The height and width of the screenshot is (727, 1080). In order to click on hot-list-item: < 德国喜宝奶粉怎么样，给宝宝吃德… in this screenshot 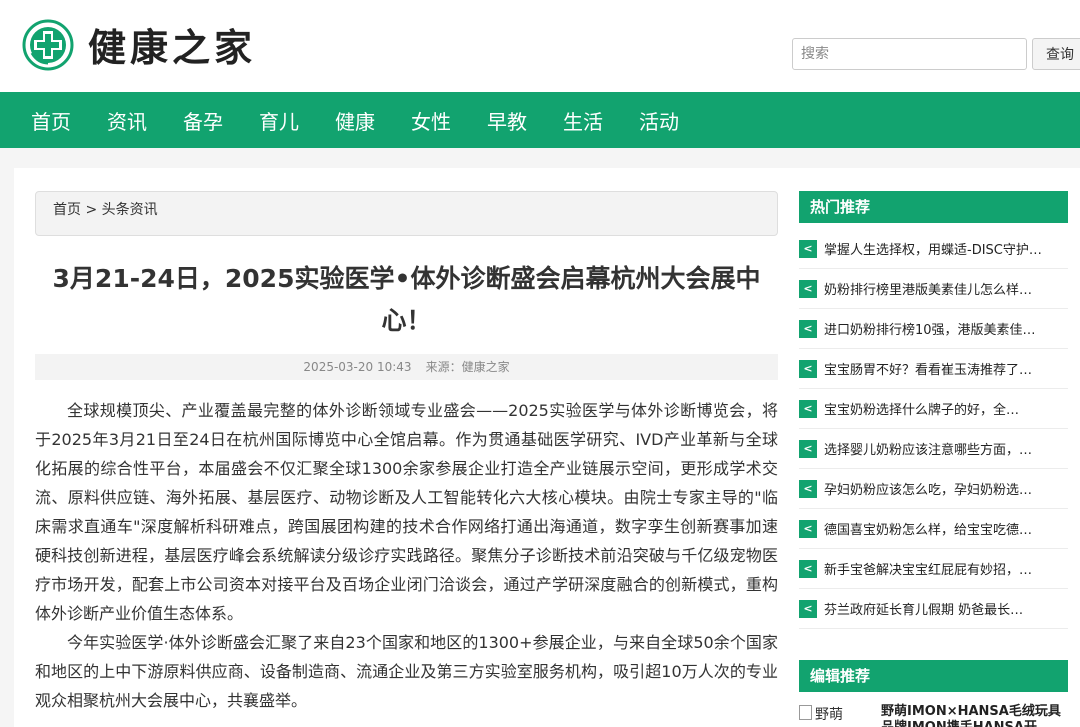, I will do `click(933, 529)`.